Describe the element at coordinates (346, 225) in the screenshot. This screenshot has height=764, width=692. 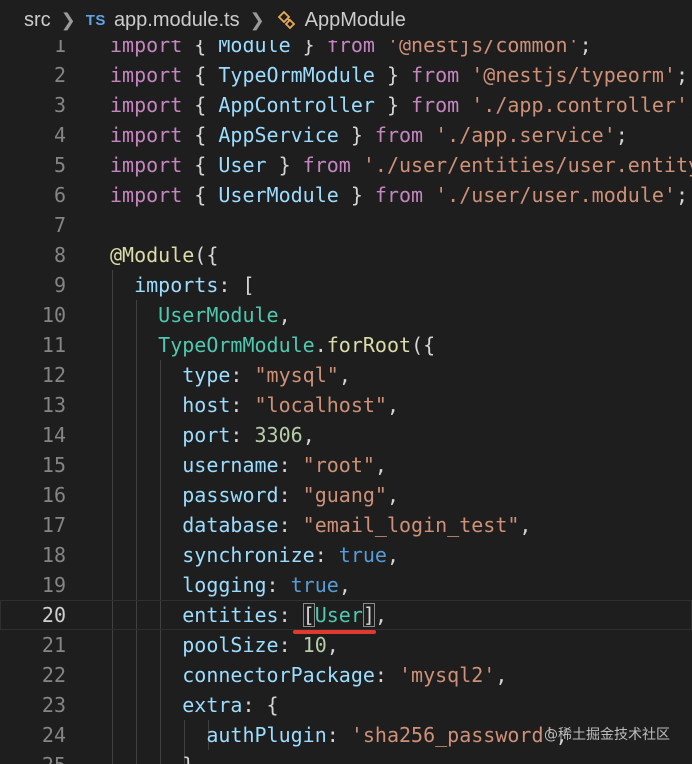
I see `code-line: 7` at that location.